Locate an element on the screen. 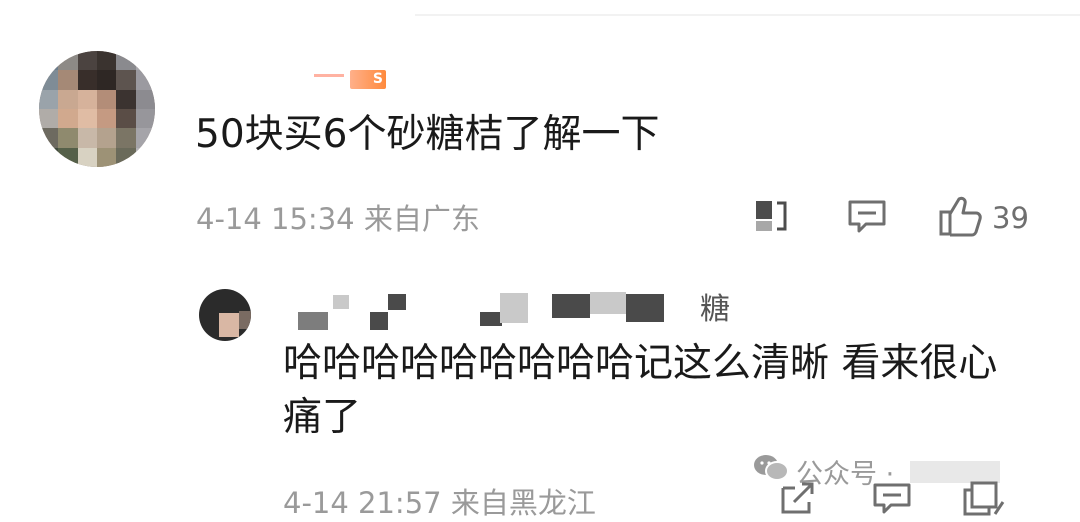 The image size is (1080, 522). share-button is located at coordinates (772, 219).